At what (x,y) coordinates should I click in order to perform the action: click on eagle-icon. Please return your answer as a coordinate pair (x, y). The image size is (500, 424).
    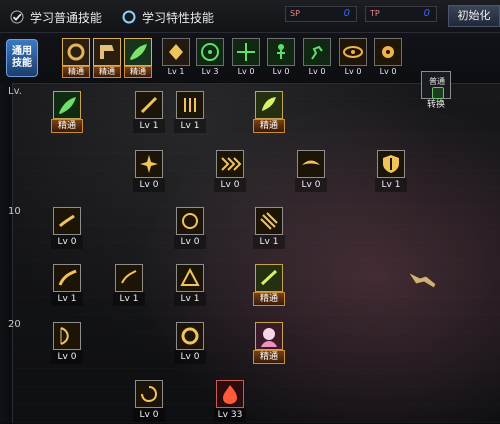
    Looking at the image, I should click on (311, 164).